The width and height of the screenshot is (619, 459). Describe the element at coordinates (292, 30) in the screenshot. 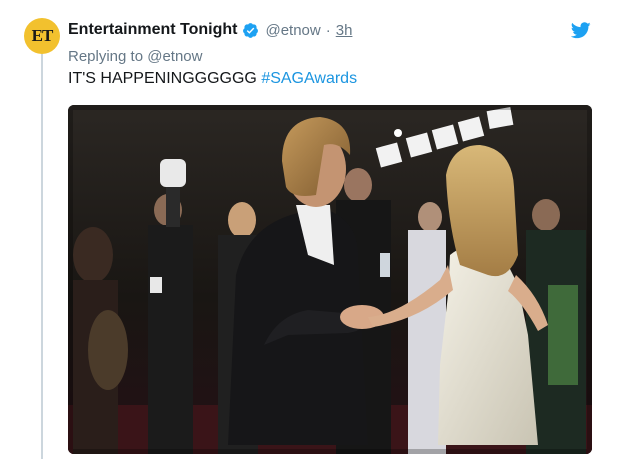

I see `handle: @etnow` at that location.